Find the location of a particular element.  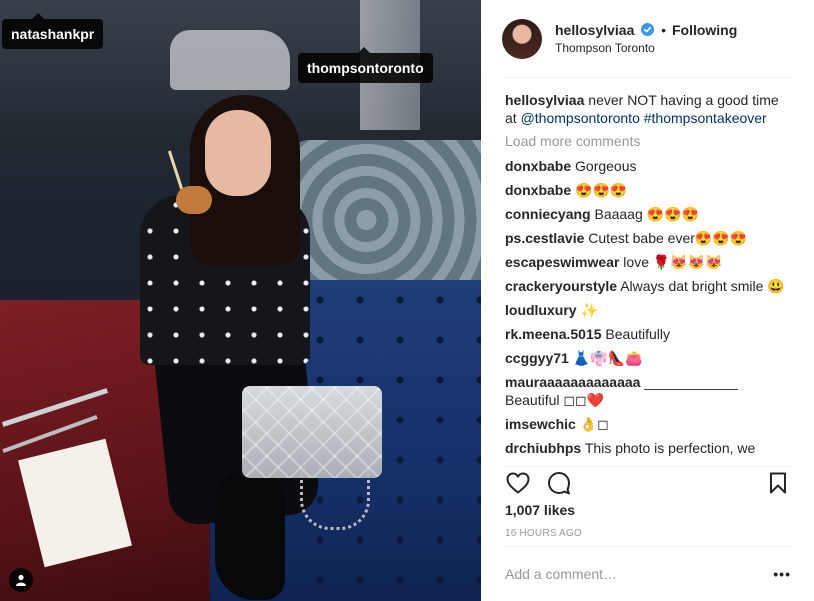

photo-person-boot is located at coordinates (250, 535).